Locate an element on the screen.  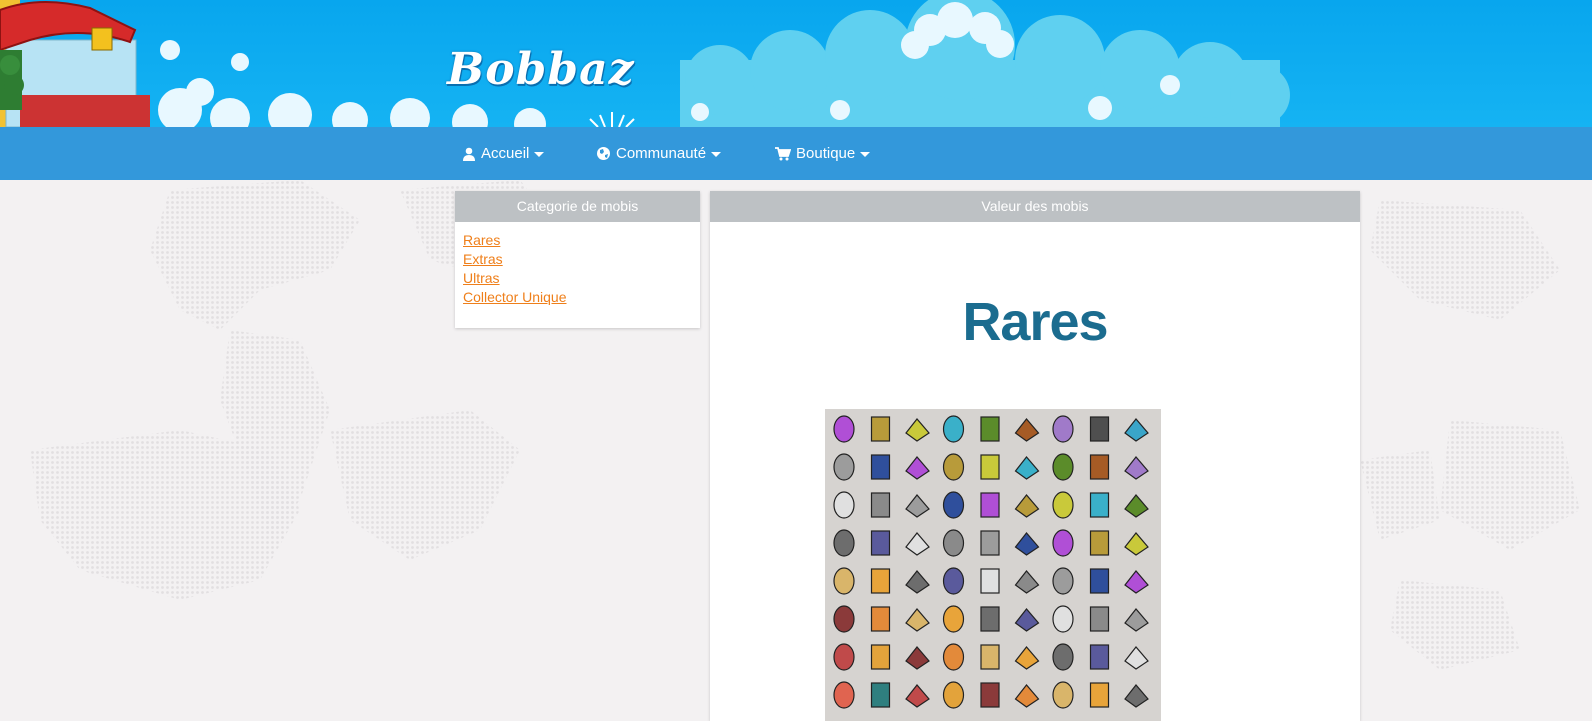
category-link-ultras: Ultras is located at coordinates (577, 278).